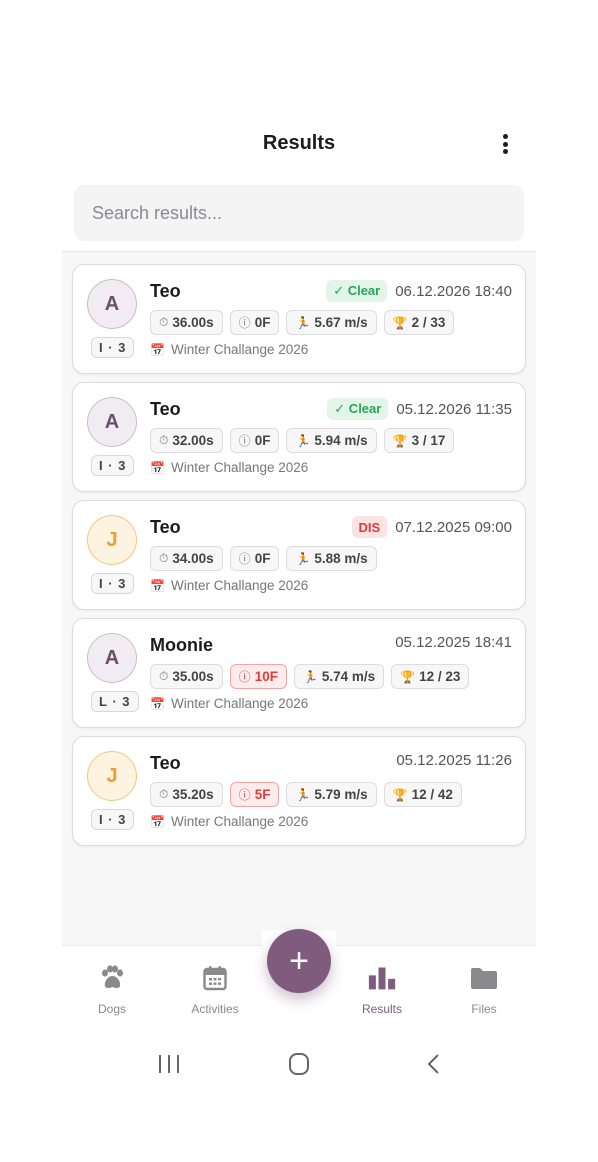 The width and height of the screenshot is (598, 1162). I want to click on result-date: 06.12.2026 18:40, so click(453, 291).